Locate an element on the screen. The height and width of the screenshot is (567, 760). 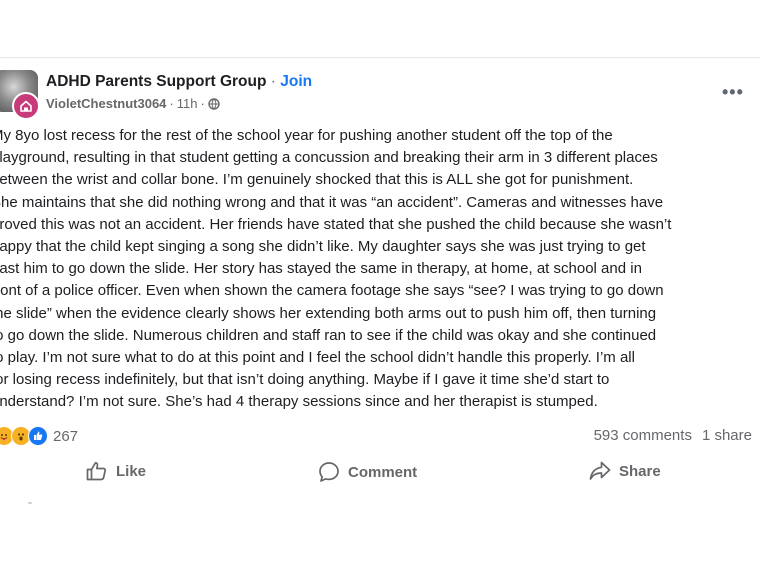
action-bar: Like Comment Share is located at coordinates (380, 472).